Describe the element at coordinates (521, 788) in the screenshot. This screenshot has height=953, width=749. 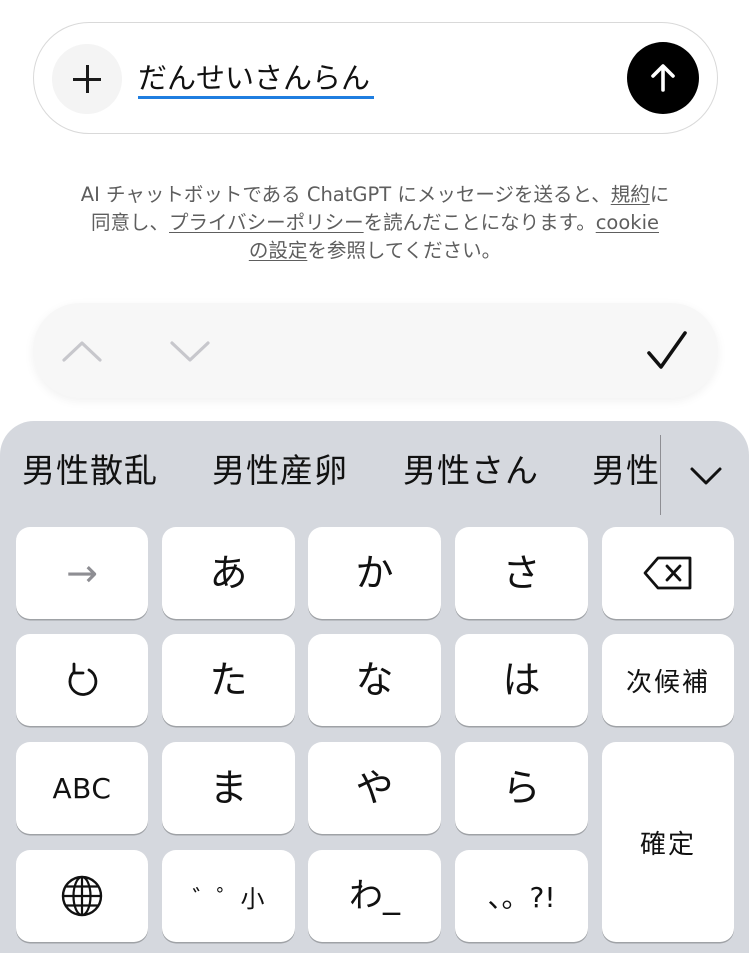
I see `key-ra: ら` at that location.